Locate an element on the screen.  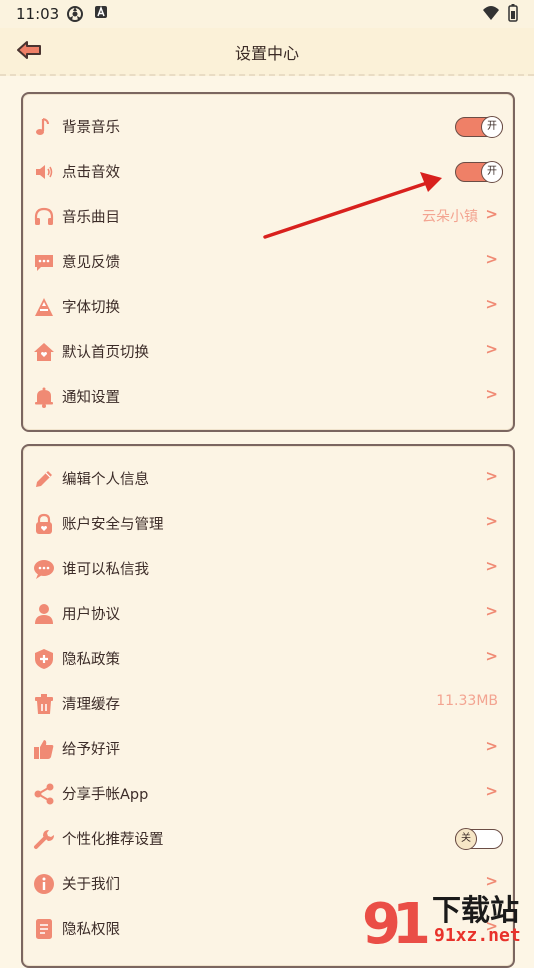
row-user-agreement: 用户协议 > is located at coordinates (268, 613).